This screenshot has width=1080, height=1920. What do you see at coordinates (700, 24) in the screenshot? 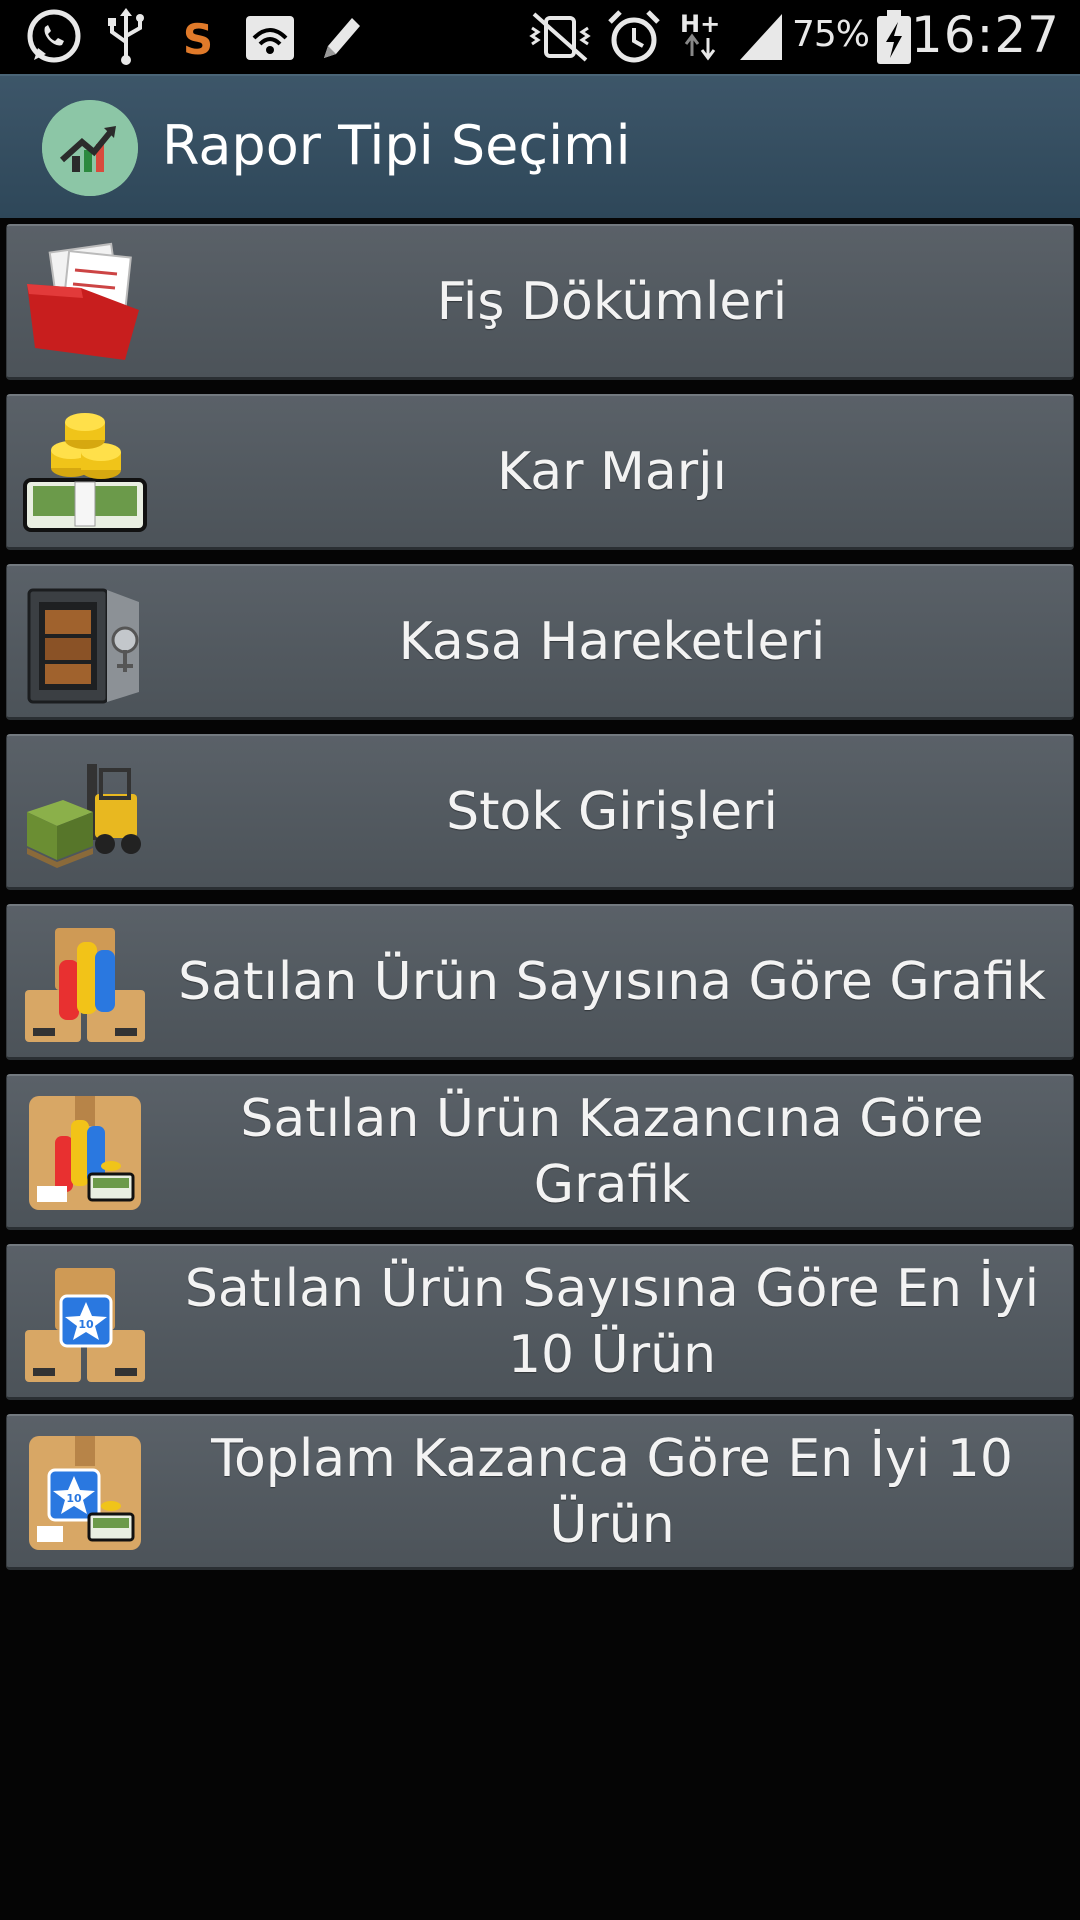
I see `svg-text: H+` at bounding box center [700, 24].